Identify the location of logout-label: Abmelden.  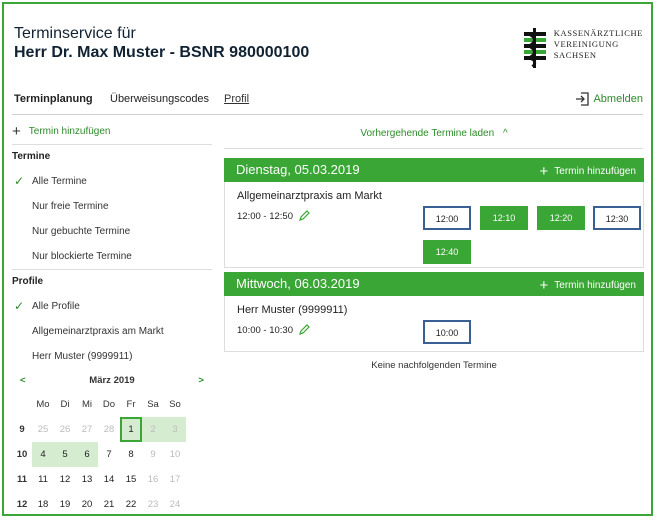
(618, 99).